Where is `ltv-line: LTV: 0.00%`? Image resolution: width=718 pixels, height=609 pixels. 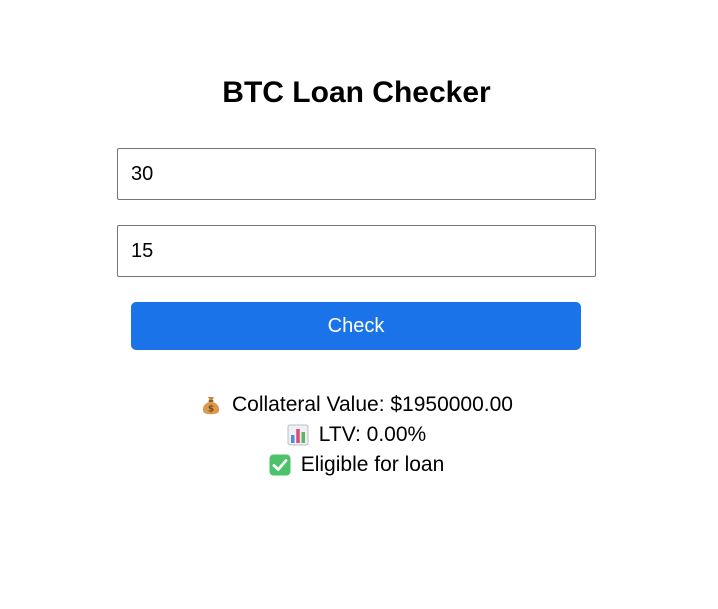
ltv-line: LTV: 0.00% is located at coordinates (356, 435).